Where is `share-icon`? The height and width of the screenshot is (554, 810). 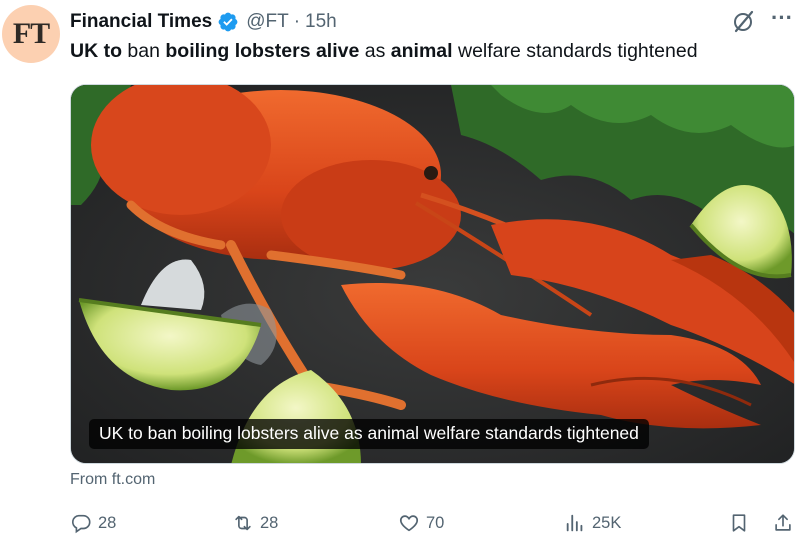
share-icon is located at coordinates (783, 522).